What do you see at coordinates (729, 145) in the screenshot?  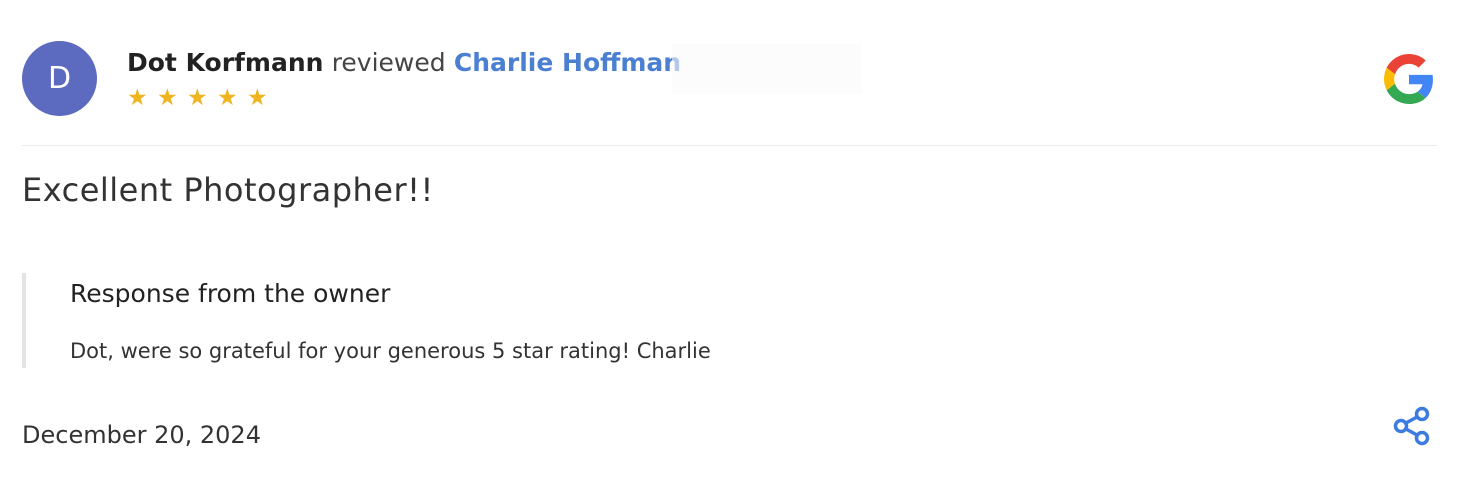 I see `divider` at bounding box center [729, 145].